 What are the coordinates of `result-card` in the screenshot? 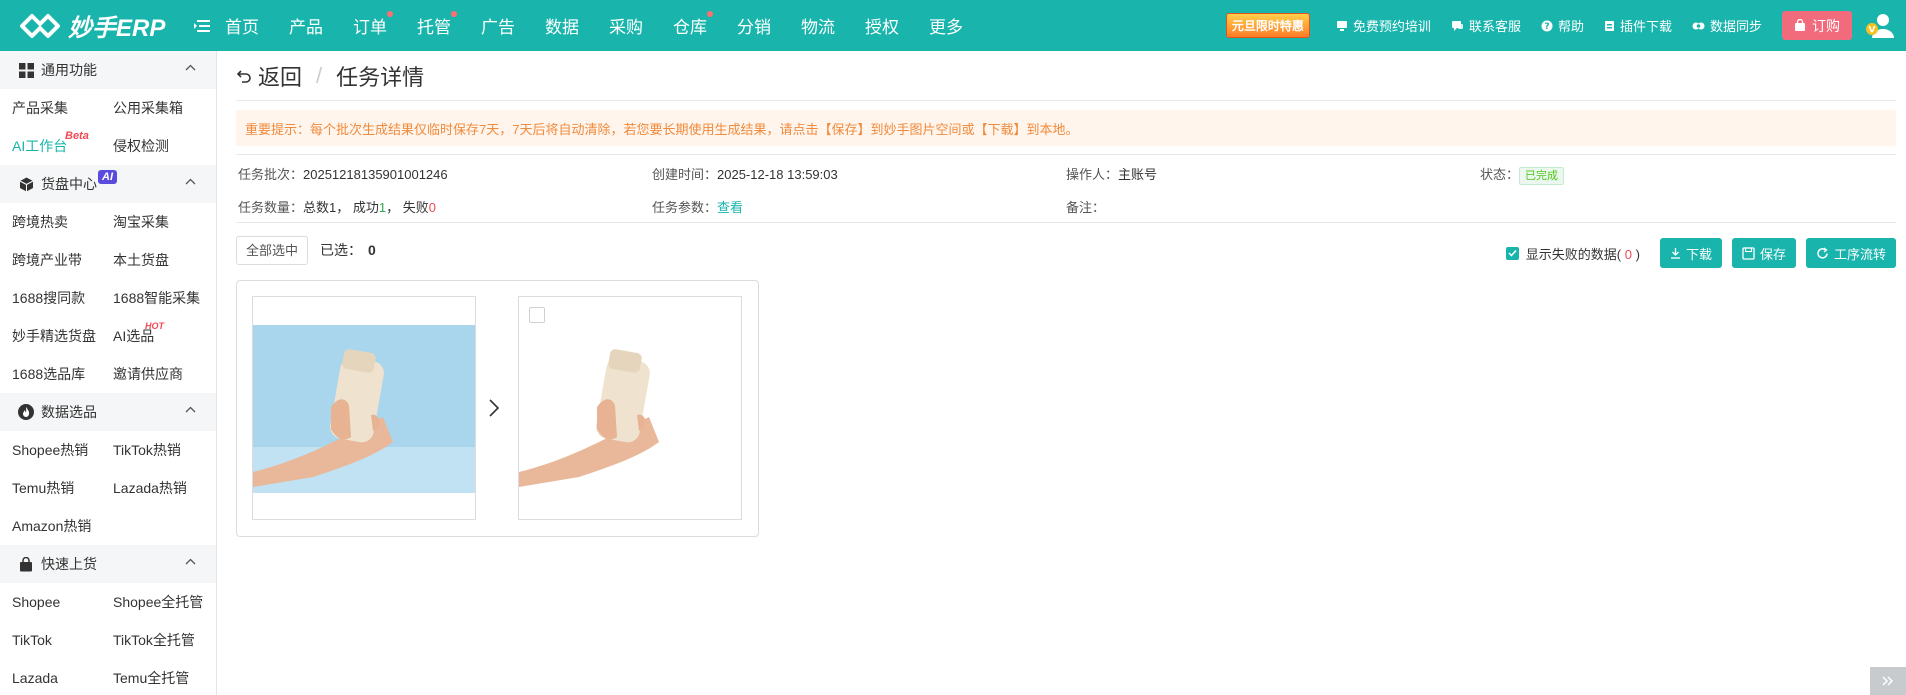 It's located at (497, 408).